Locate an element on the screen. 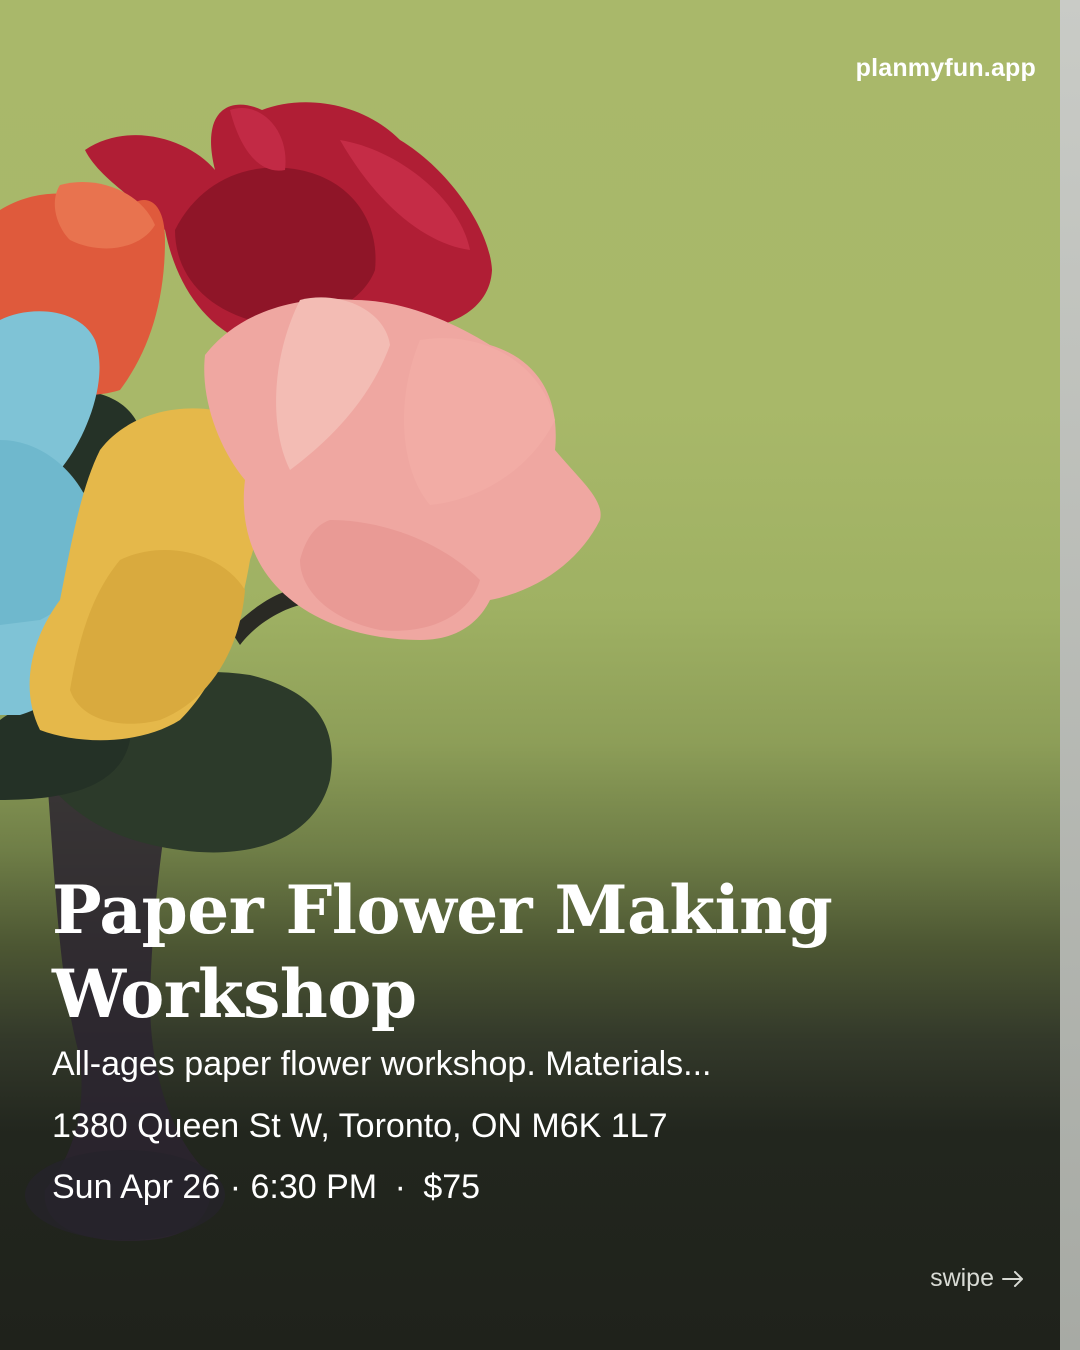 The width and height of the screenshot is (1080, 1350). arrow-right-icon is located at coordinates (1012, 1278).